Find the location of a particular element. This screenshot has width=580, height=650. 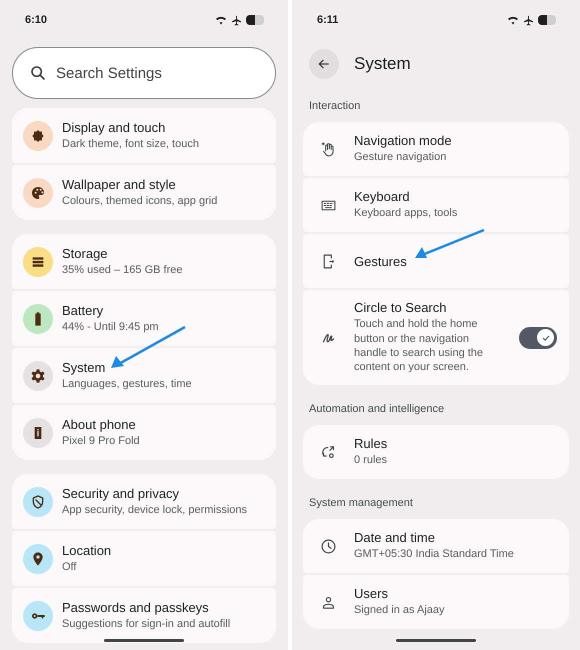

item-subtitle: Off is located at coordinates (70, 567).